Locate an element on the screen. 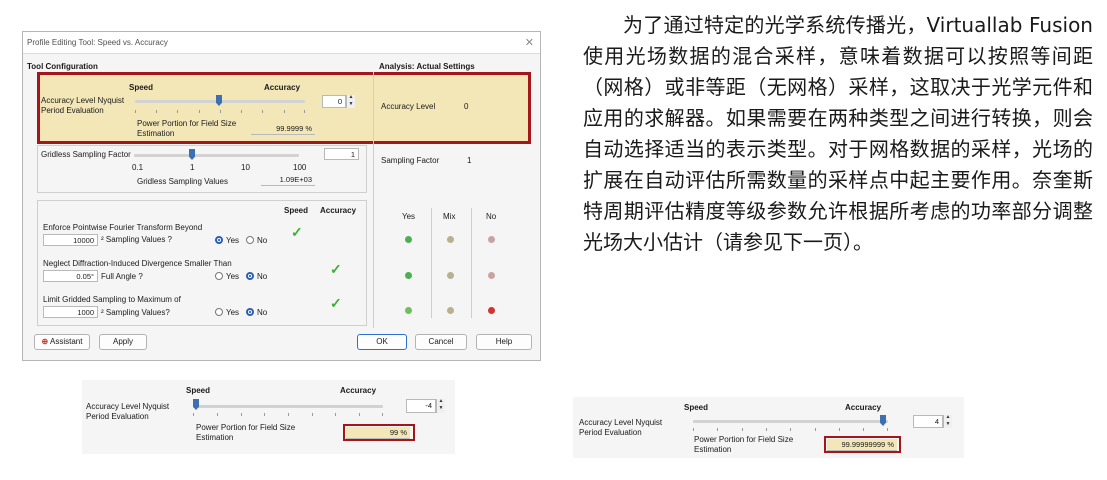 The height and width of the screenshot is (480, 1107). accuracy-level-label: Accuracy Level Nyquist Period Evaluation is located at coordinates (83, 105).